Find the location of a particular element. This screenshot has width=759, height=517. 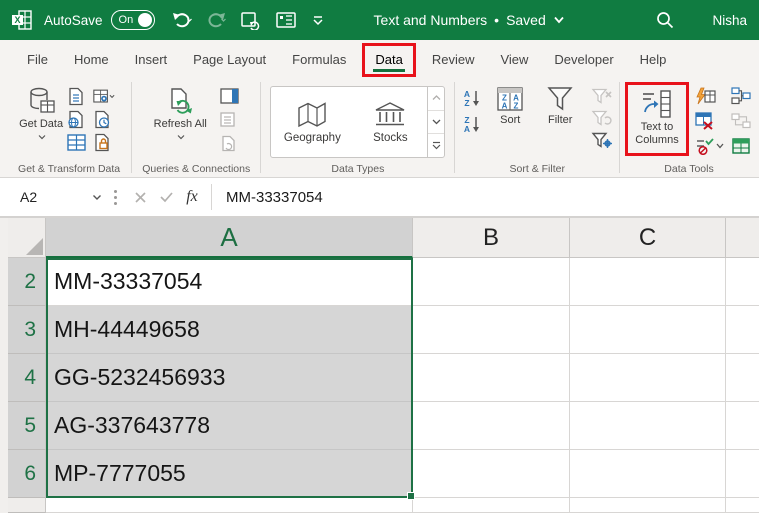

from-text-csv-icon is located at coordinates (78, 96).